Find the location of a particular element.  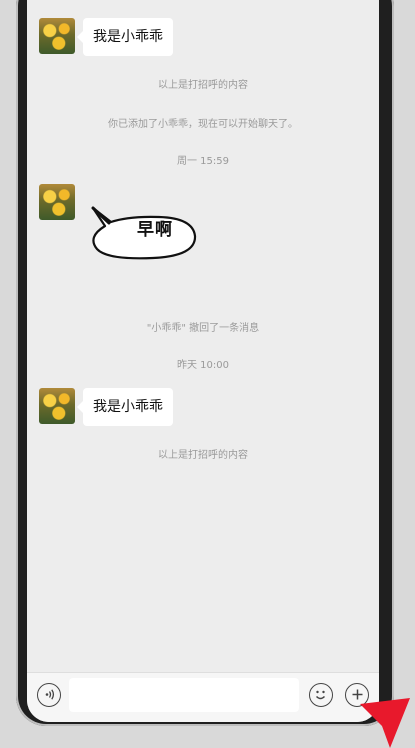

pointer-arrow-icon is located at coordinates (385, 723).